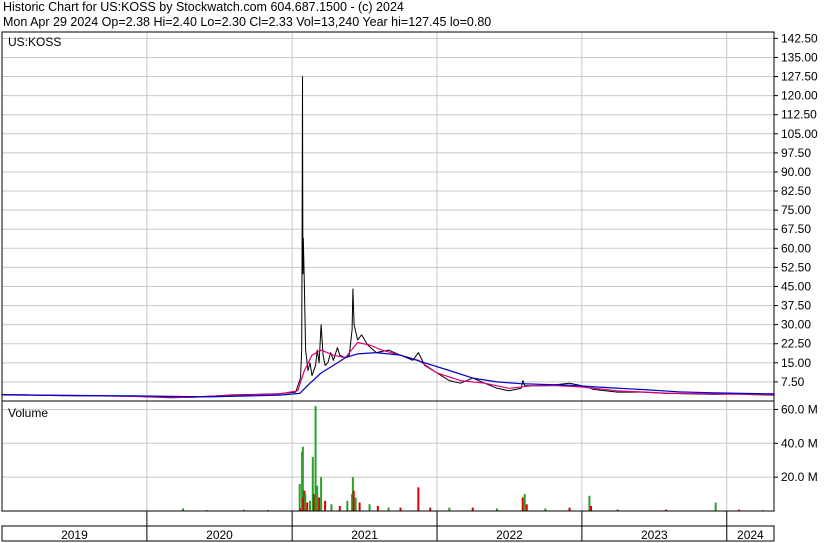 This screenshot has height=543, width=830. What do you see at coordinates (219, 535) in the screenshot?
I see `year-label: 2020` at bounding box center [219, 535].